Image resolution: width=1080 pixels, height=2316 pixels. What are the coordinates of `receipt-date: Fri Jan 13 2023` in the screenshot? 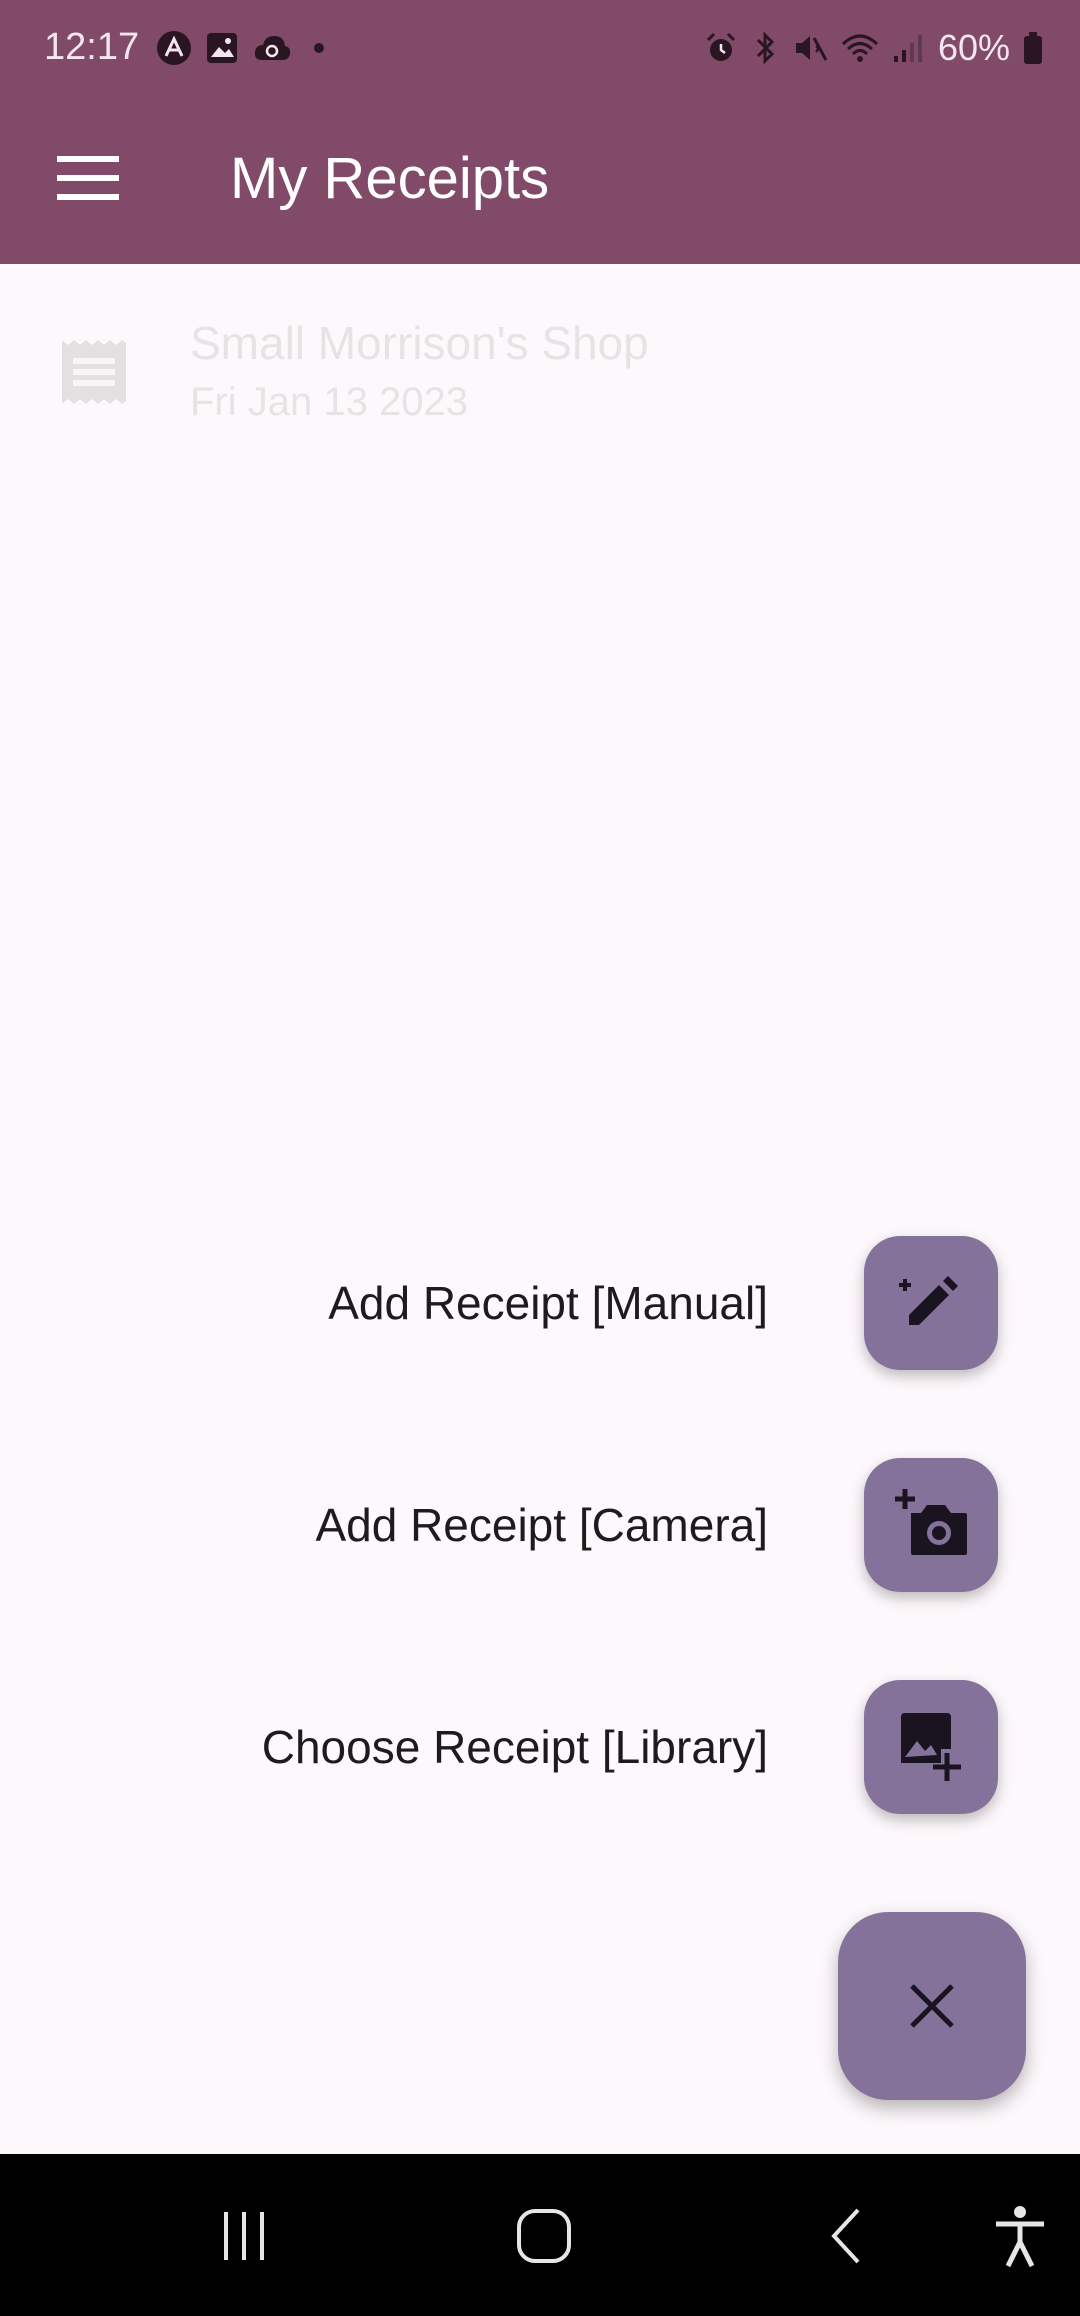 It's located at (329, 402).